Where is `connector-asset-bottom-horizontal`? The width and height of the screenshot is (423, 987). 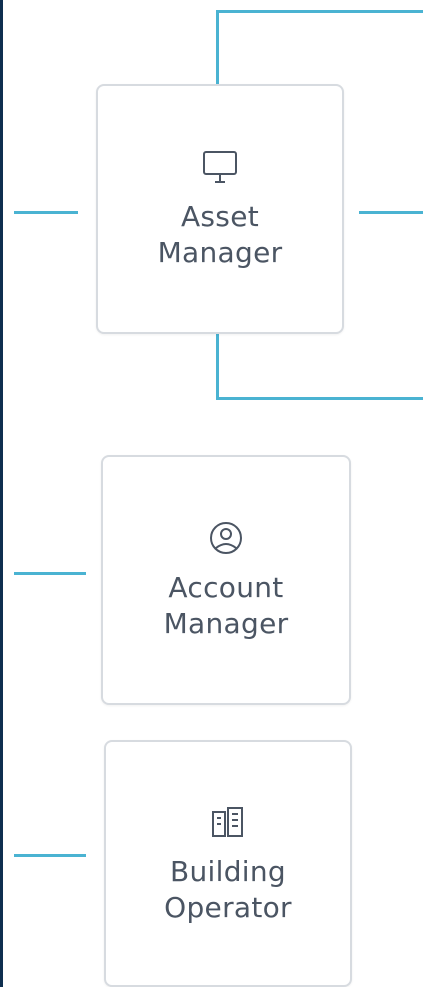
connector-asset-bottom-horizontal is located at coordinates (319, 398).